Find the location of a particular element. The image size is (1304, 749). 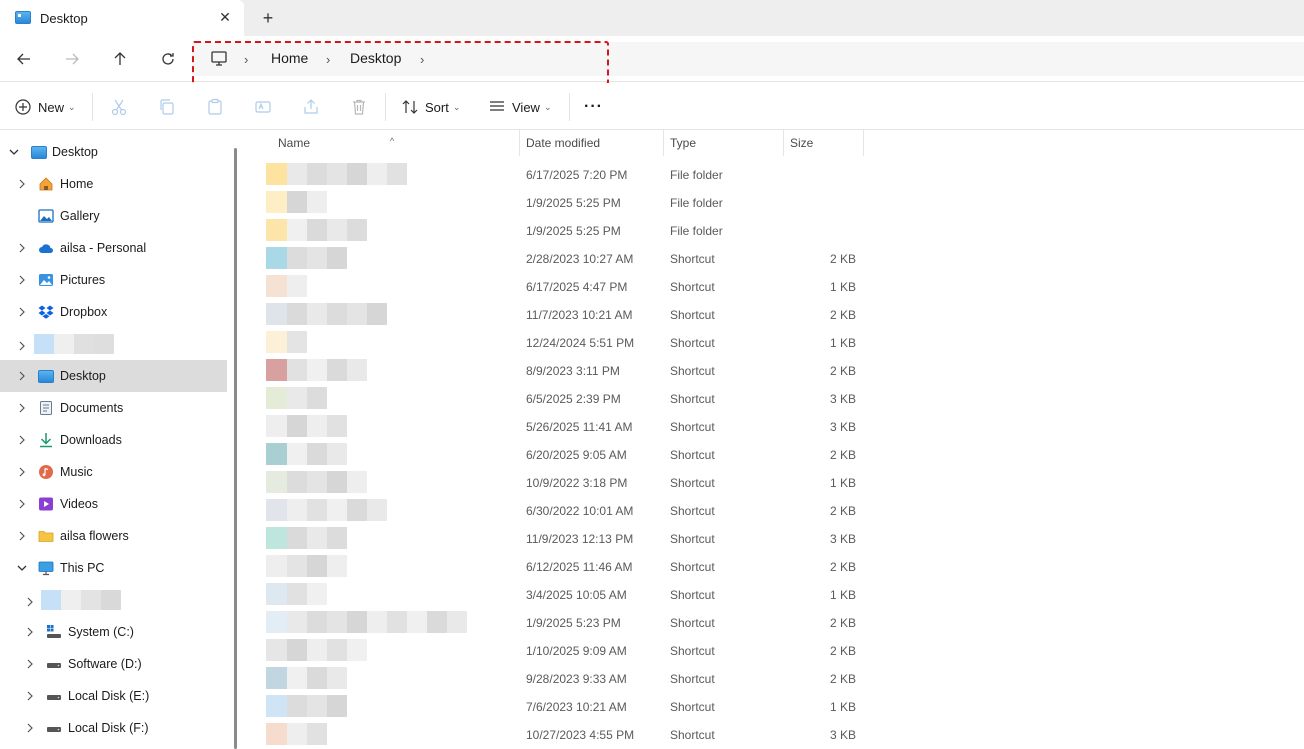

column-header-name: Name ^ is located at coordinates (382, 143).